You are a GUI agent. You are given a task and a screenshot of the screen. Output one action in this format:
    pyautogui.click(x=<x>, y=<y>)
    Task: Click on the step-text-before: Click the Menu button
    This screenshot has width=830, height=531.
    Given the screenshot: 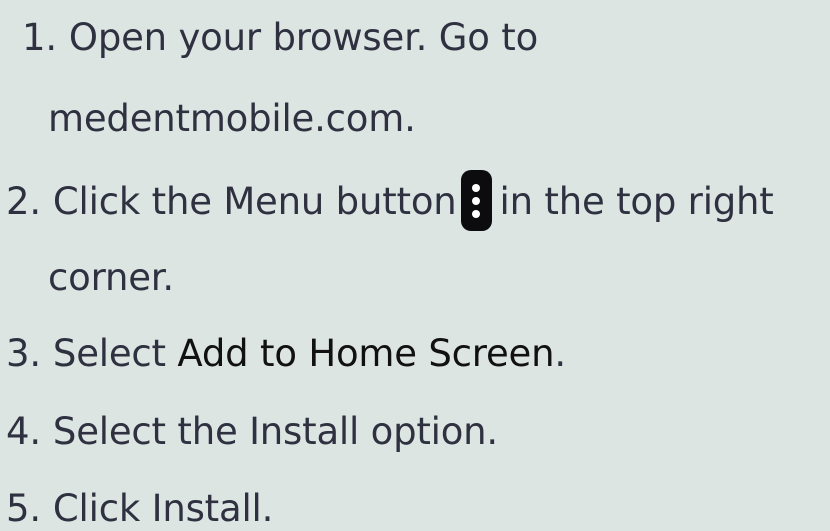 What is the action you would take?
    pyautogui.click(x=254, y=201)
    